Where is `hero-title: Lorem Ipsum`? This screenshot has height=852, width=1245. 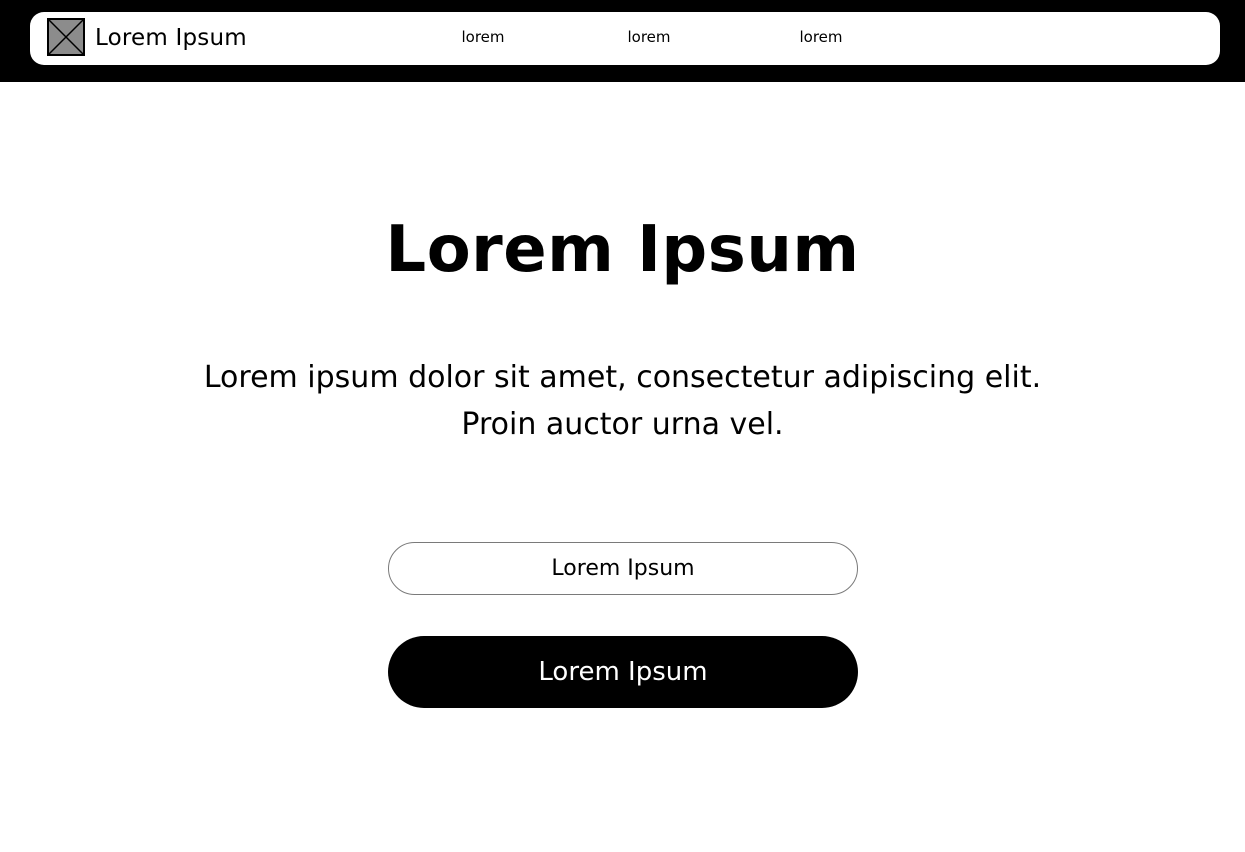 hero-title: Lorem Ipsum is located at coordinates (622, 250).